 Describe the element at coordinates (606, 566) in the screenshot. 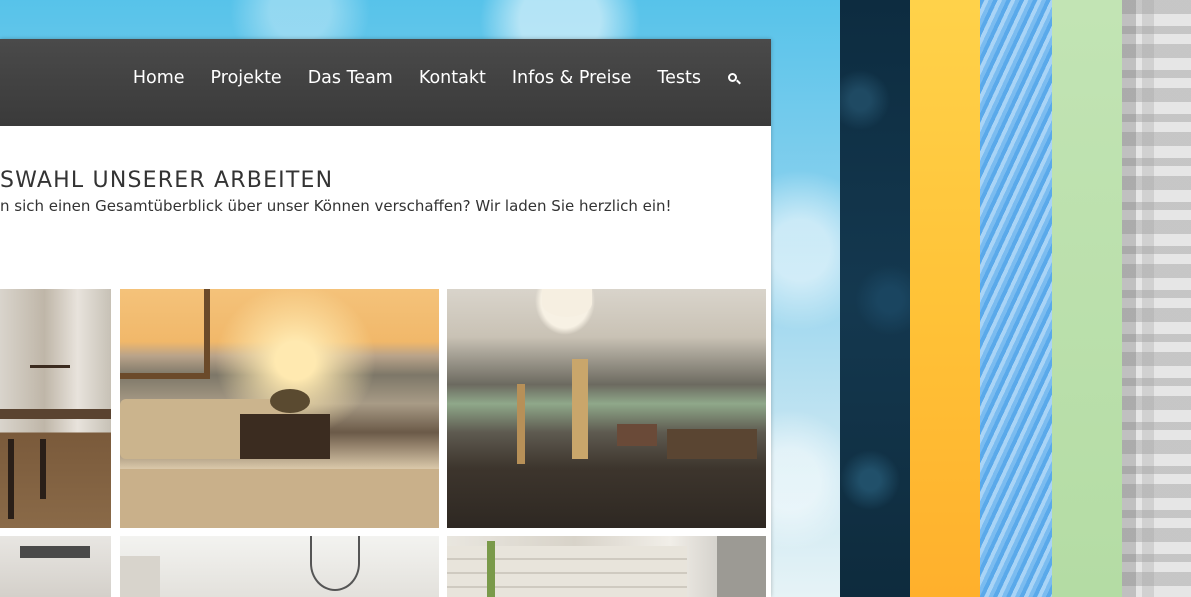

I see `gallery-image-stone-wall-room` at that location.